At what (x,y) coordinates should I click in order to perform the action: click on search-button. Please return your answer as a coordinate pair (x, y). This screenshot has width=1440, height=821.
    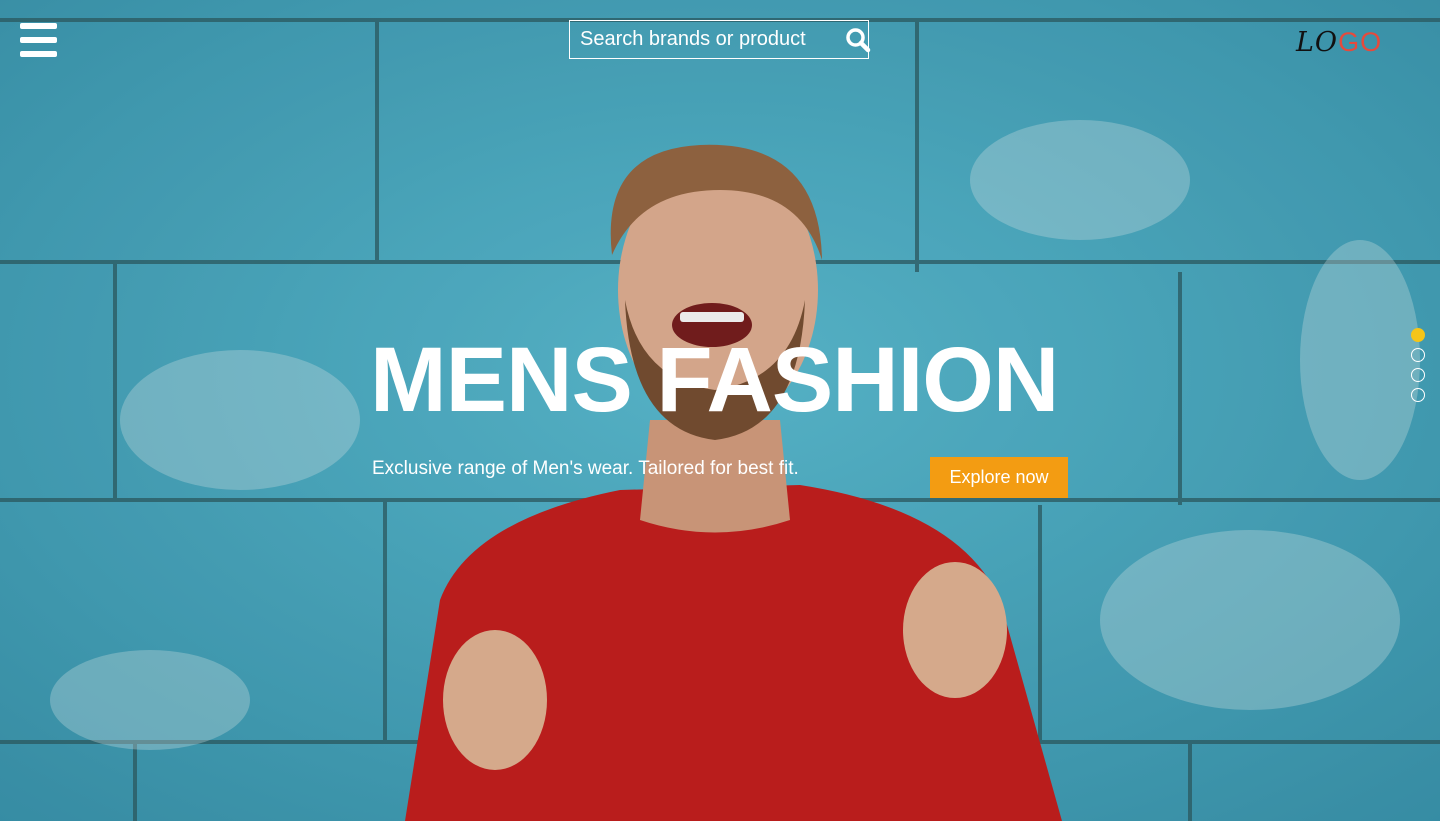
    Looking at the image, I should click on (858, 39).